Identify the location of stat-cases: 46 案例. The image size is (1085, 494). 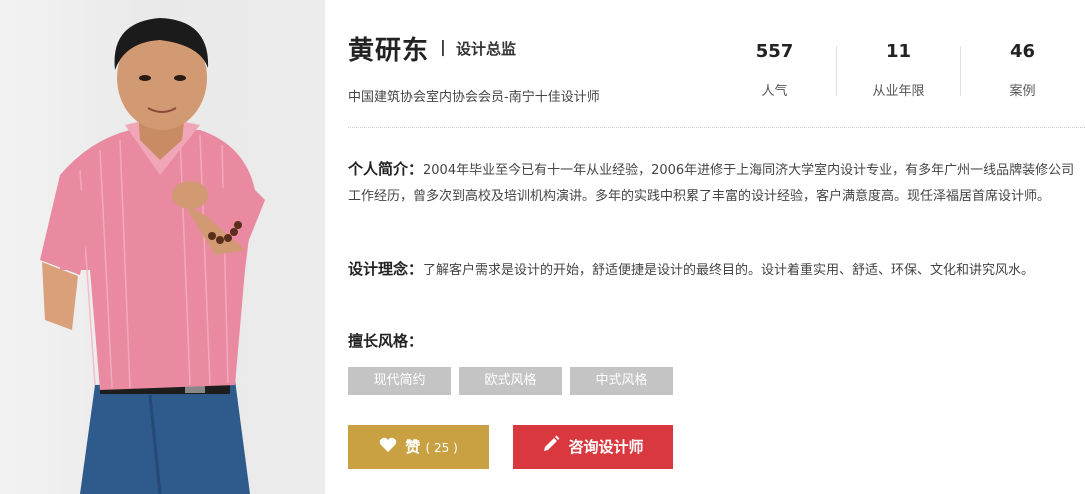
(1022, 68).